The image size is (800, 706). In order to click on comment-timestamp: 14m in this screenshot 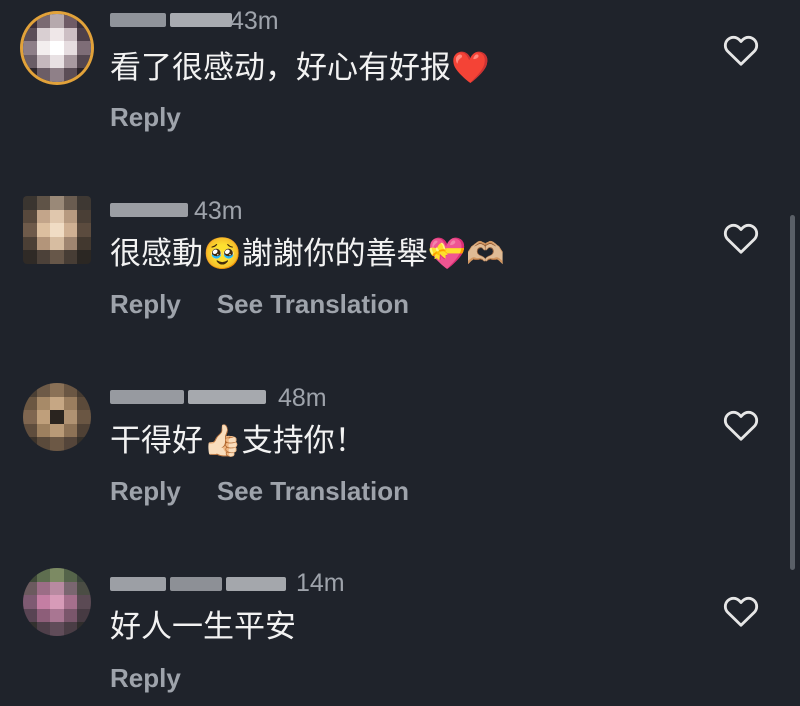, I will do `click(320, 583)`.